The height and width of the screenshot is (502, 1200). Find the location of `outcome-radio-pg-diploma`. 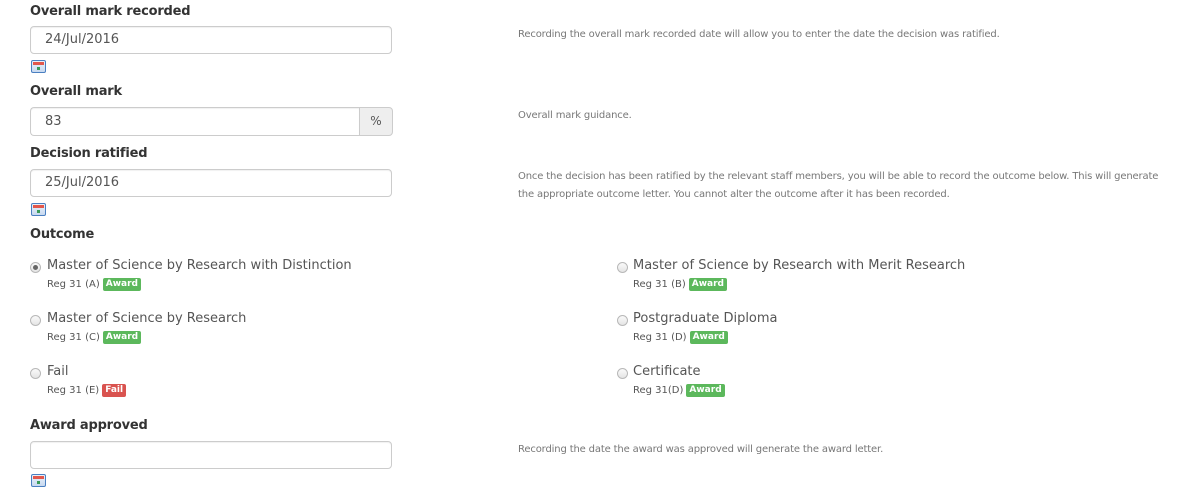

outcome-radio-pg-diploma is located at coordinates (622, 320).